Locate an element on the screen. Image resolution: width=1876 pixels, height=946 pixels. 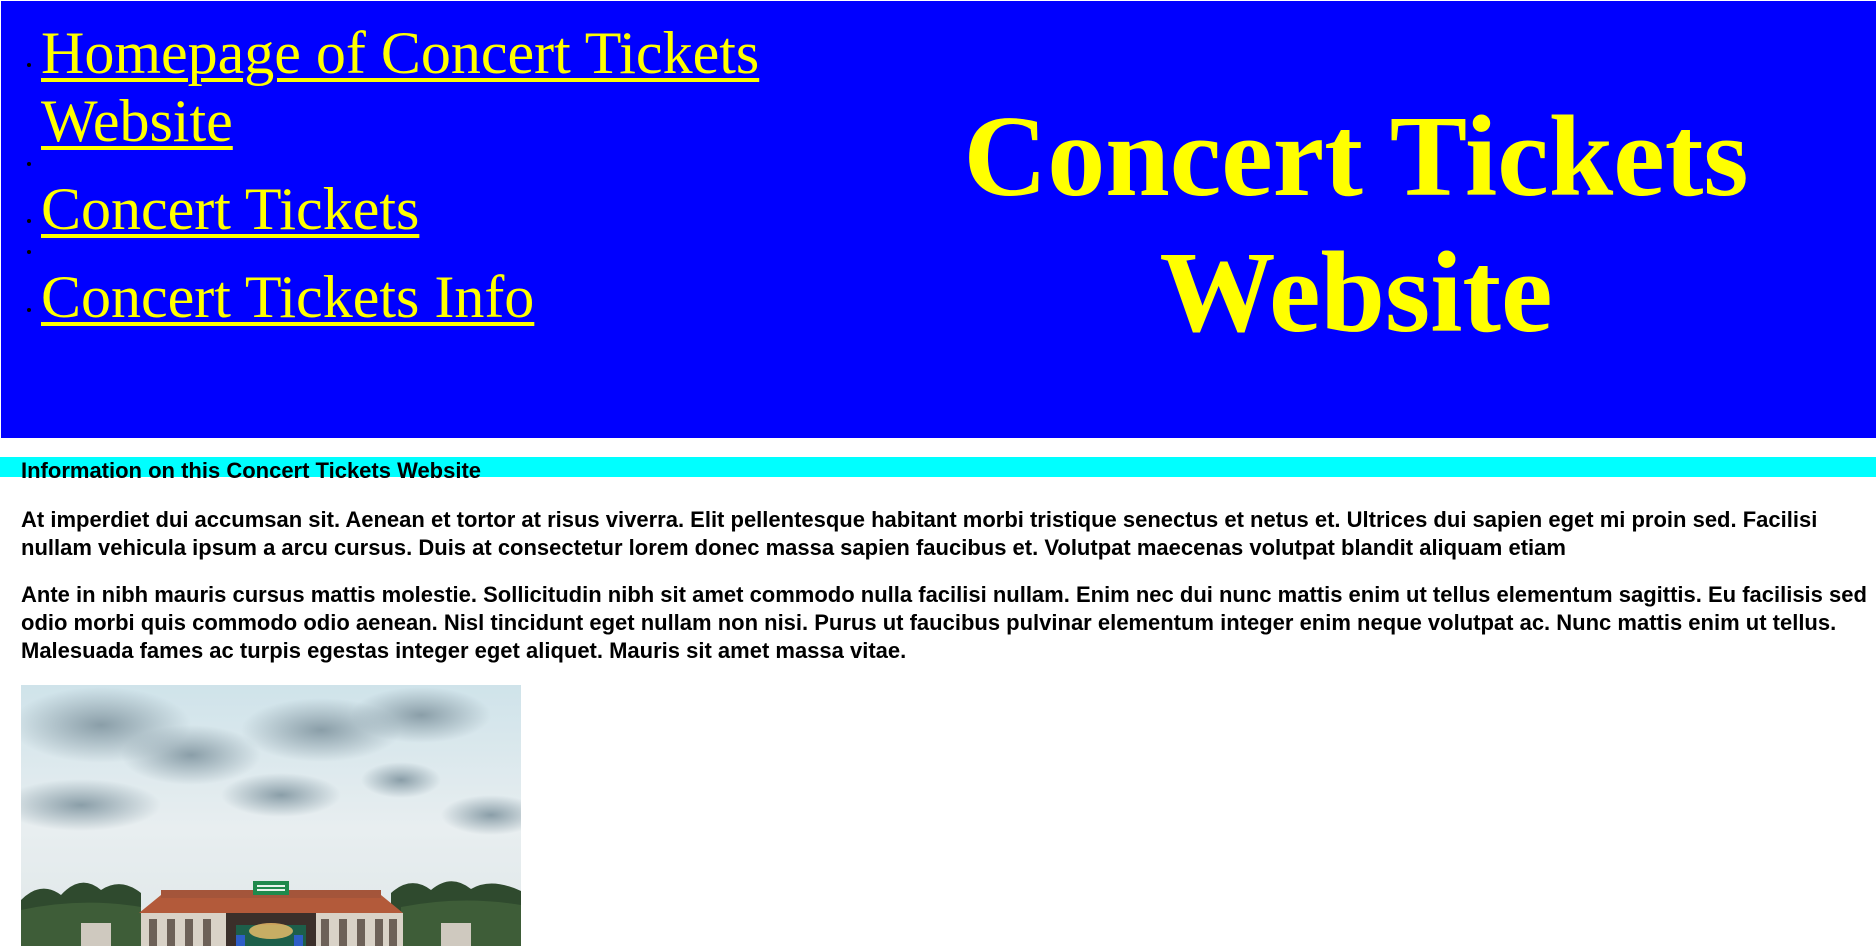
nav-link-concert-tickets: Concert Tickets is located at coordinates (421, 209).